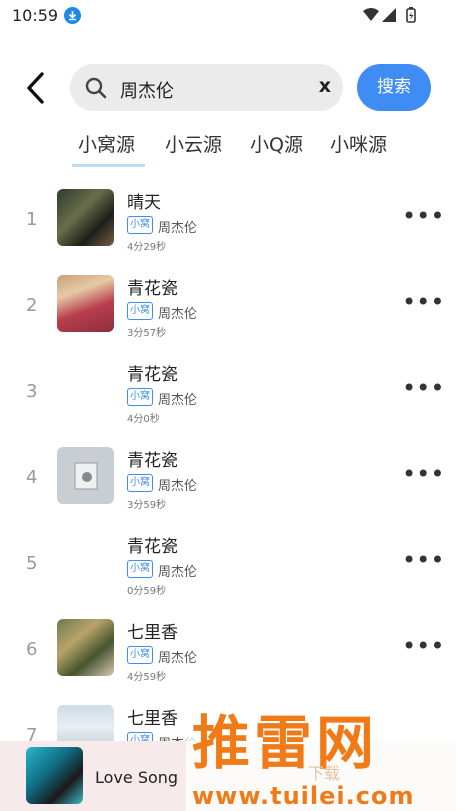 The image size is (456, 811). I want to click on back-button, so click(37, 88).